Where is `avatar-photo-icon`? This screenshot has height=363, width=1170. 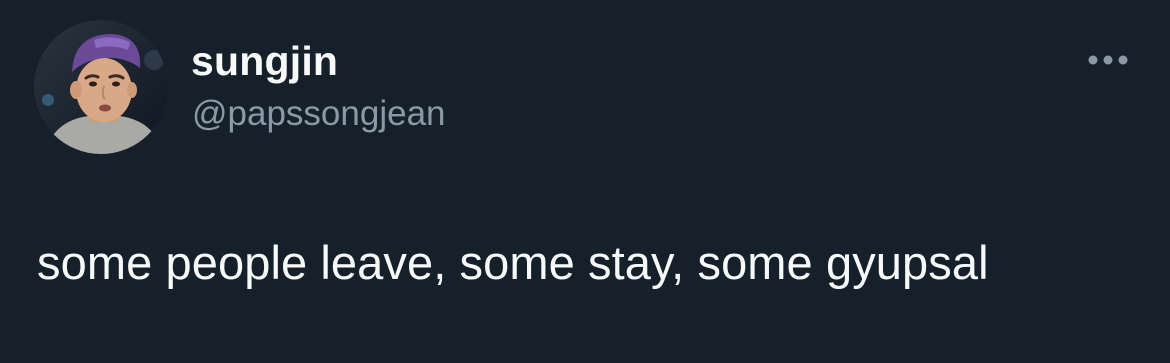 avatar-photo-icon is located at coordinates (101, 87).